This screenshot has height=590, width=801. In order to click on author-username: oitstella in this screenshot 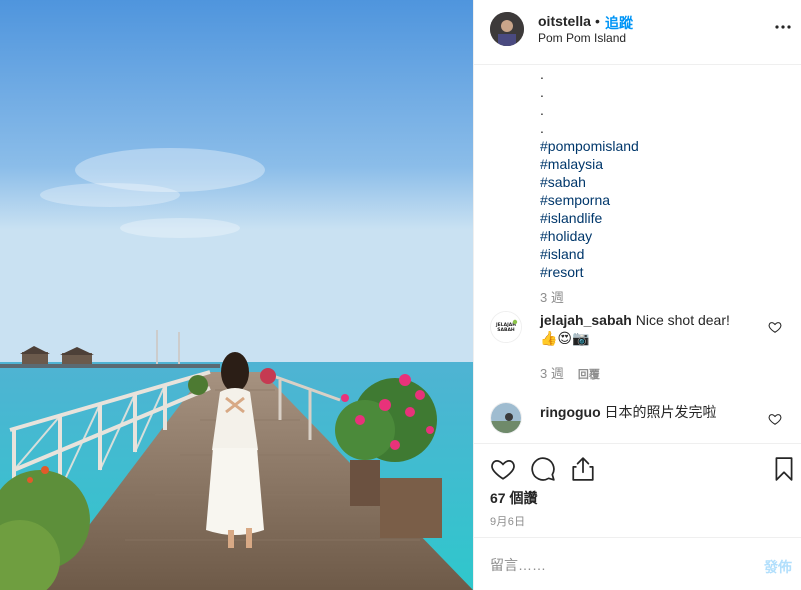, I will do `click(564, 21)`.